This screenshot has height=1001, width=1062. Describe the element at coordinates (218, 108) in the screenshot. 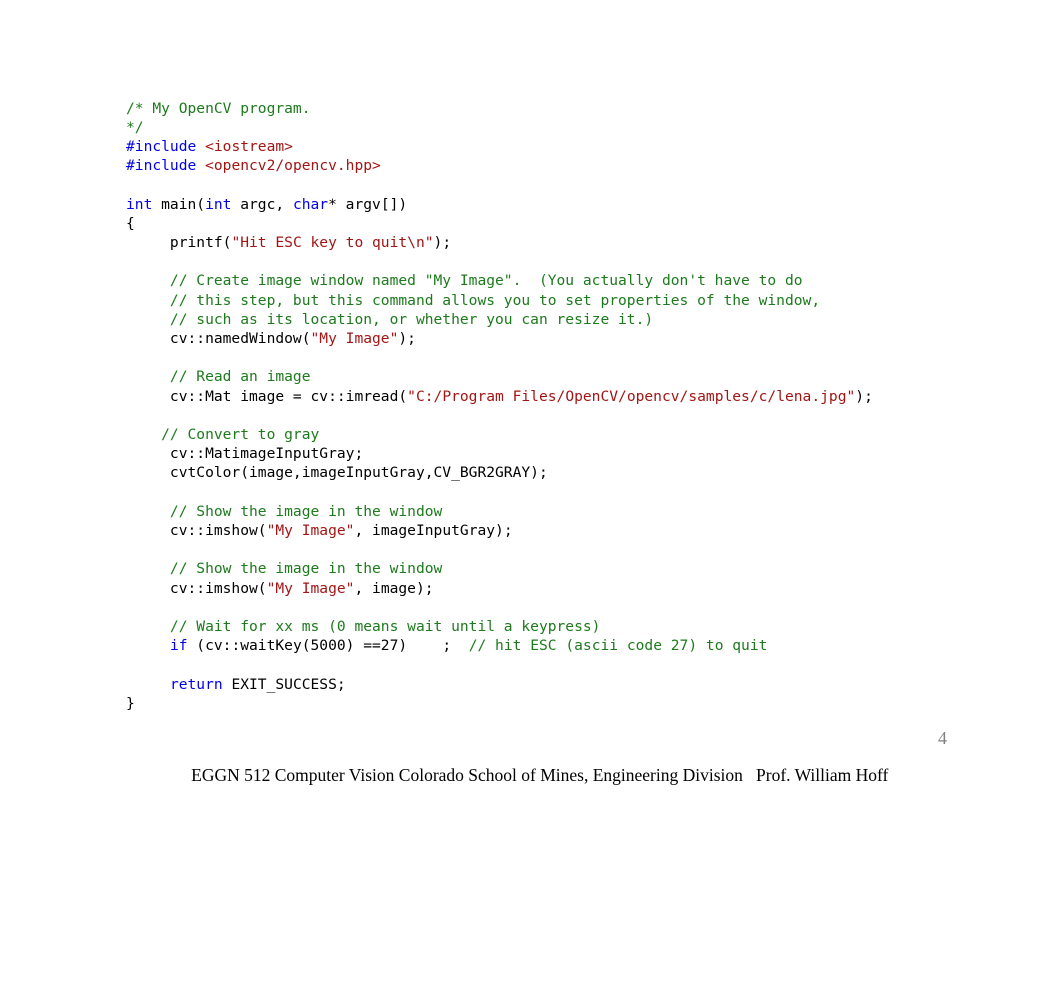

I see `code-token-cmt: /* My OpenCV program.` at that location.